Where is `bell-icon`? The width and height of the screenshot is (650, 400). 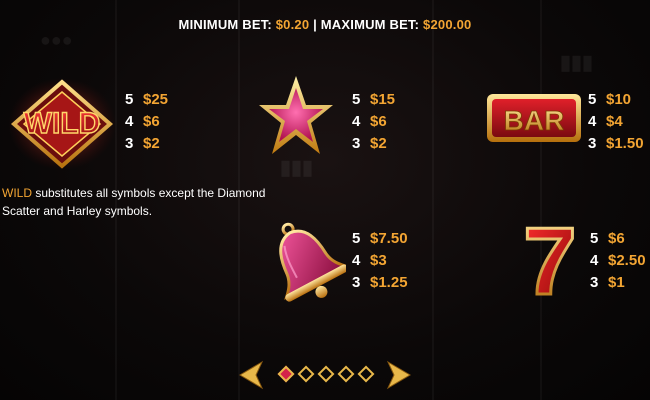
bell-icon is located at coordinates (314, 262).